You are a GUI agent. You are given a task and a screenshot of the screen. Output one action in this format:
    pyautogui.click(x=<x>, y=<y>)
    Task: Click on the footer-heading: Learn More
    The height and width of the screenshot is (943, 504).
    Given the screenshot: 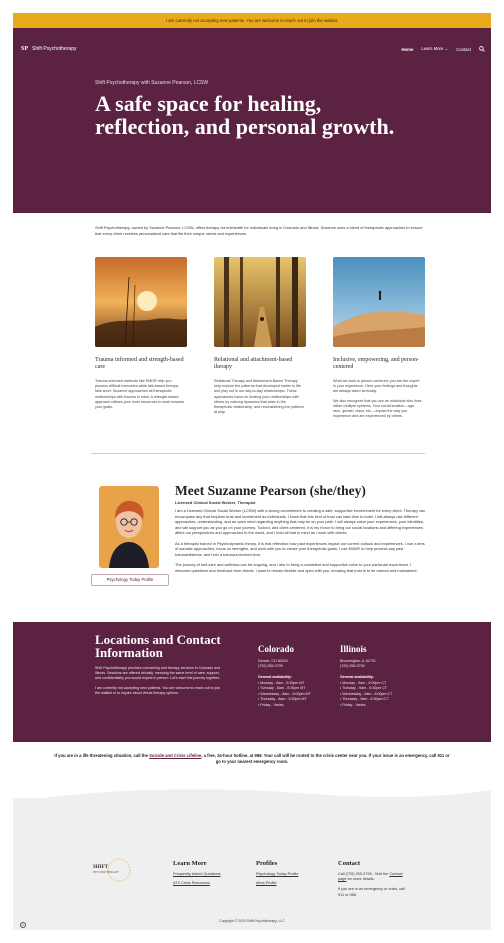 What is the action you would take?
    pyautogui.click(x=190, y=863)
    